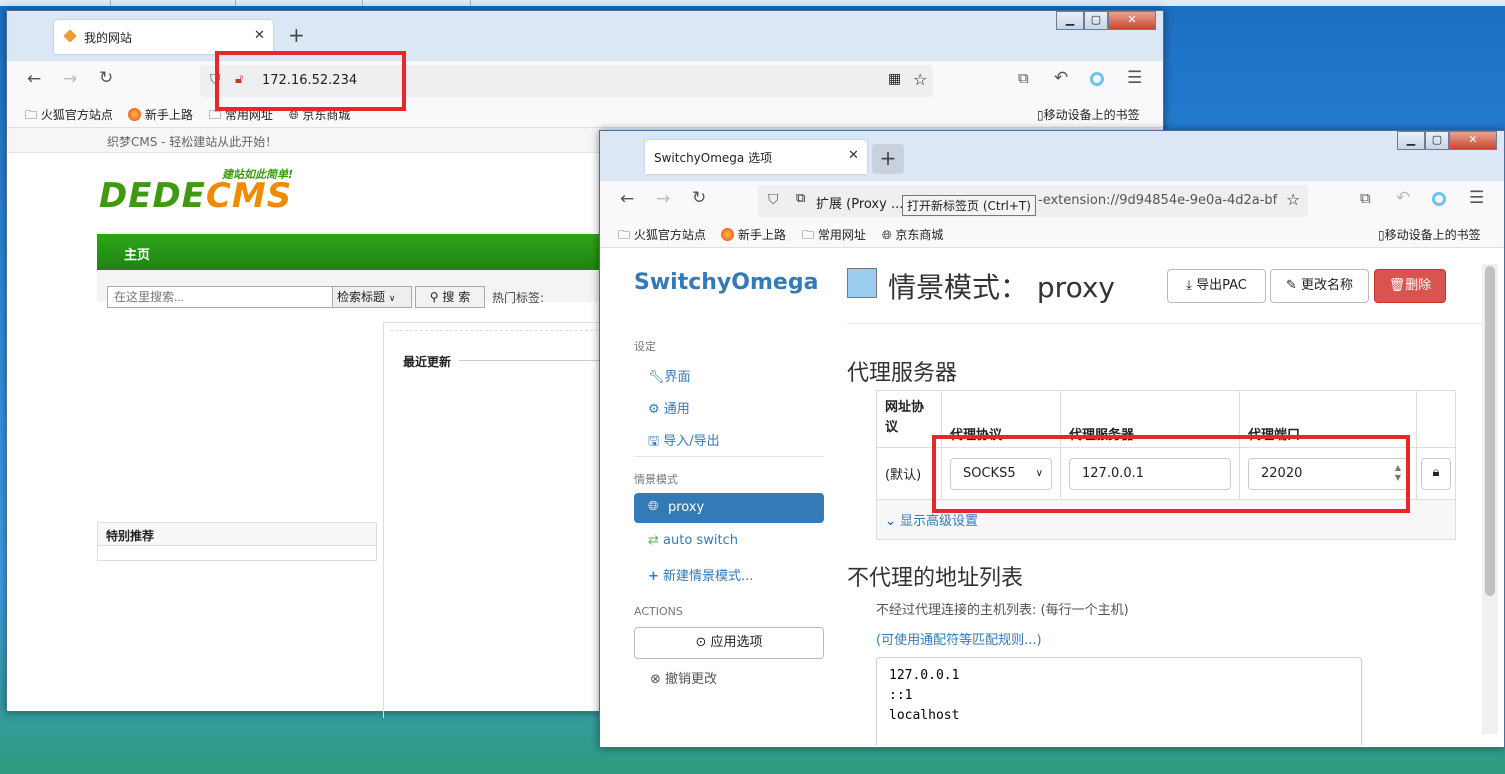  What do you see at coordinates (518, 298) in the screenshot?
I see `hot-tags-label: 热门标签:` at bounding box center [518, 298].